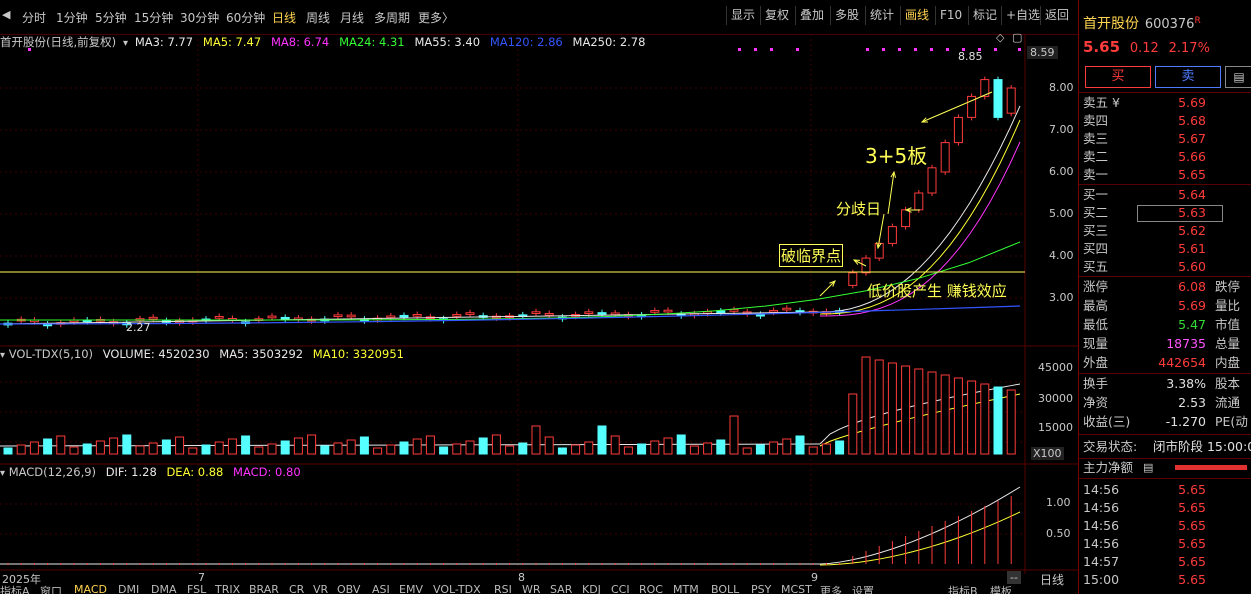 This screenshot has width=1251, height=594. Describe the element at coordinates (811, 15) in the screenshot. I see `toolbar-button: 叠加` at that location.